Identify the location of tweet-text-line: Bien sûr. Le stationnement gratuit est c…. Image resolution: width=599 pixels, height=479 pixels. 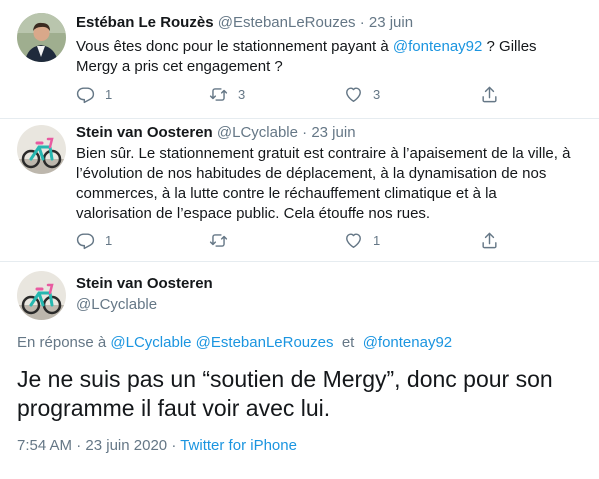
(323, 153).